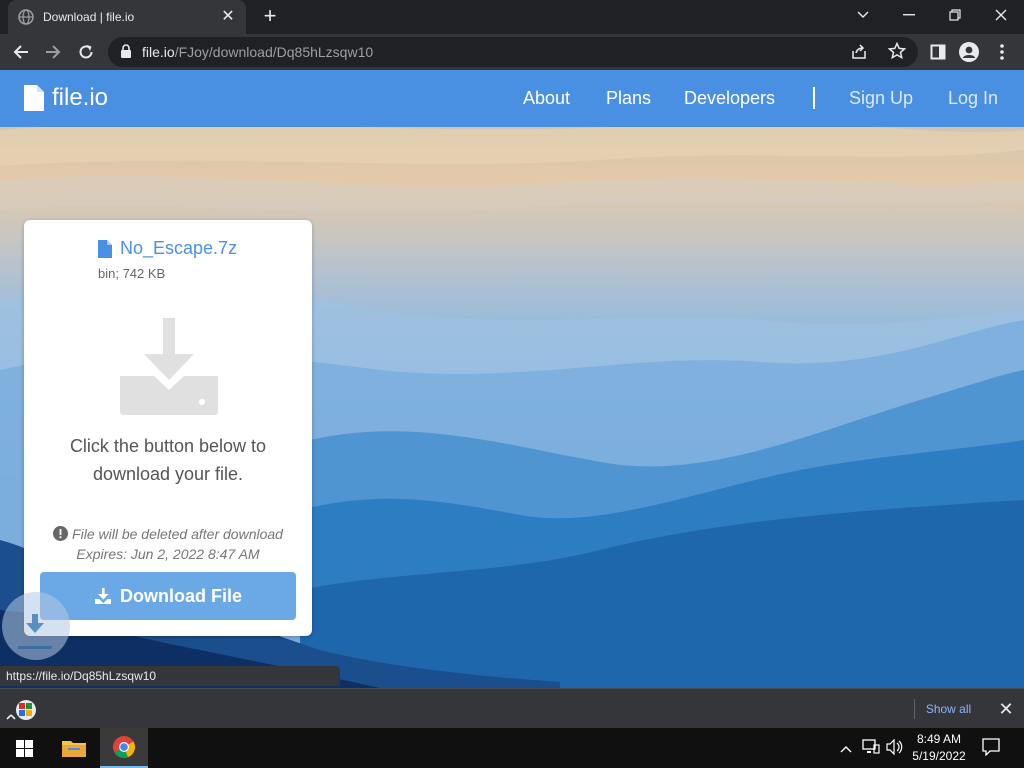 The width and height of the screenshot is (1024, 768). I want to click on system-clock: 8:49 AM 5/19/2022, so click(939, 748).